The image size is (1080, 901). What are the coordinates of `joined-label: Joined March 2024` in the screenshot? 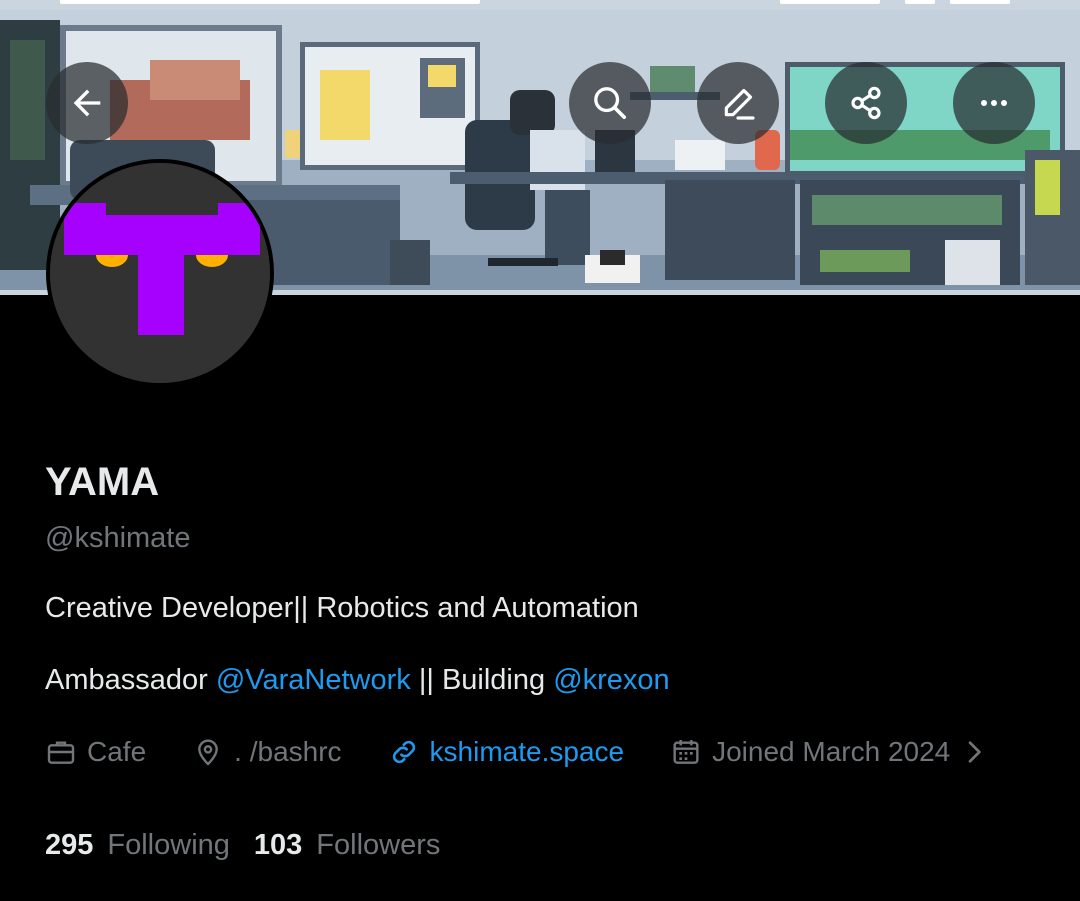 It's located at (831, 751).